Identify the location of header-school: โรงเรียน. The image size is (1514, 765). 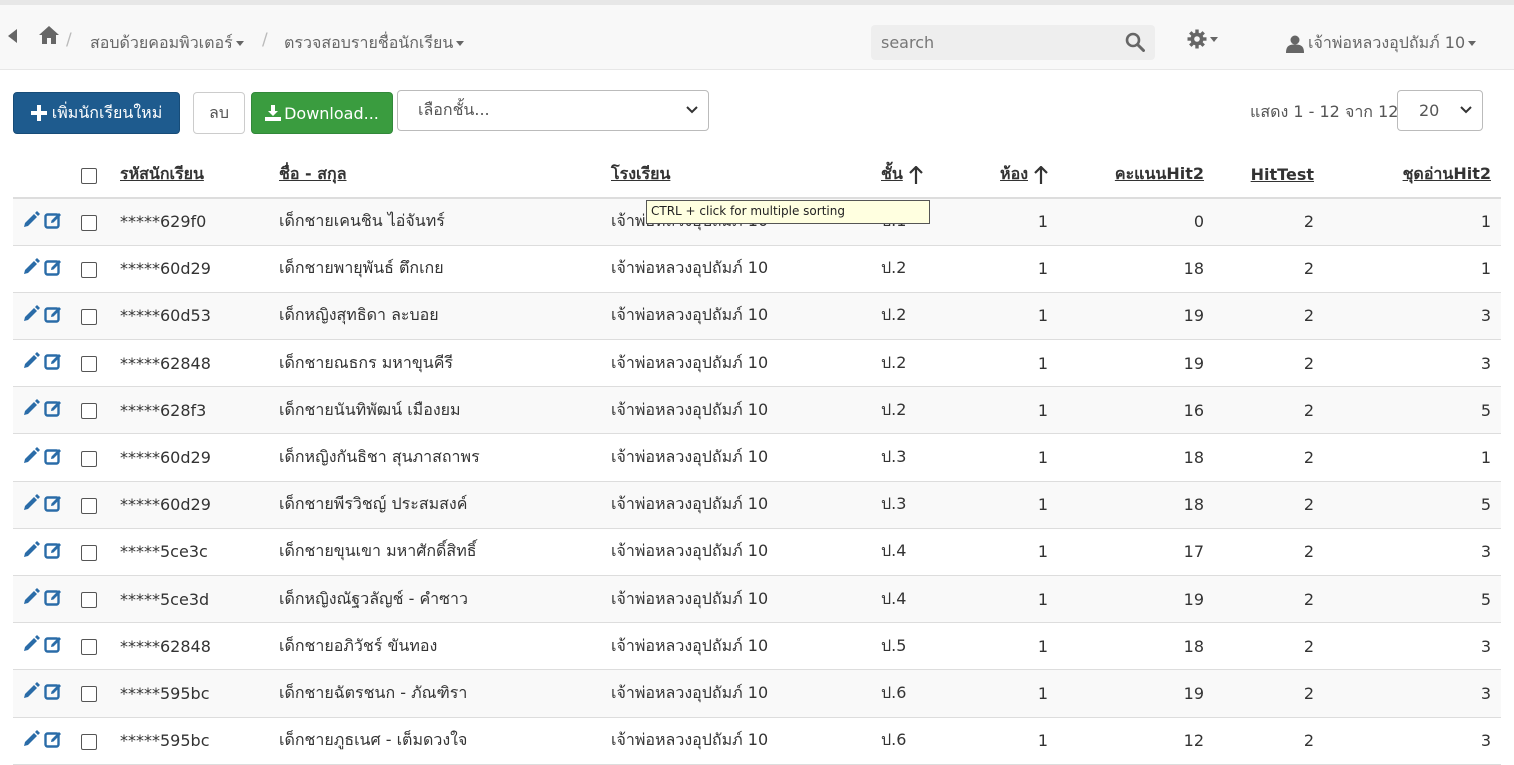
(746, 175).